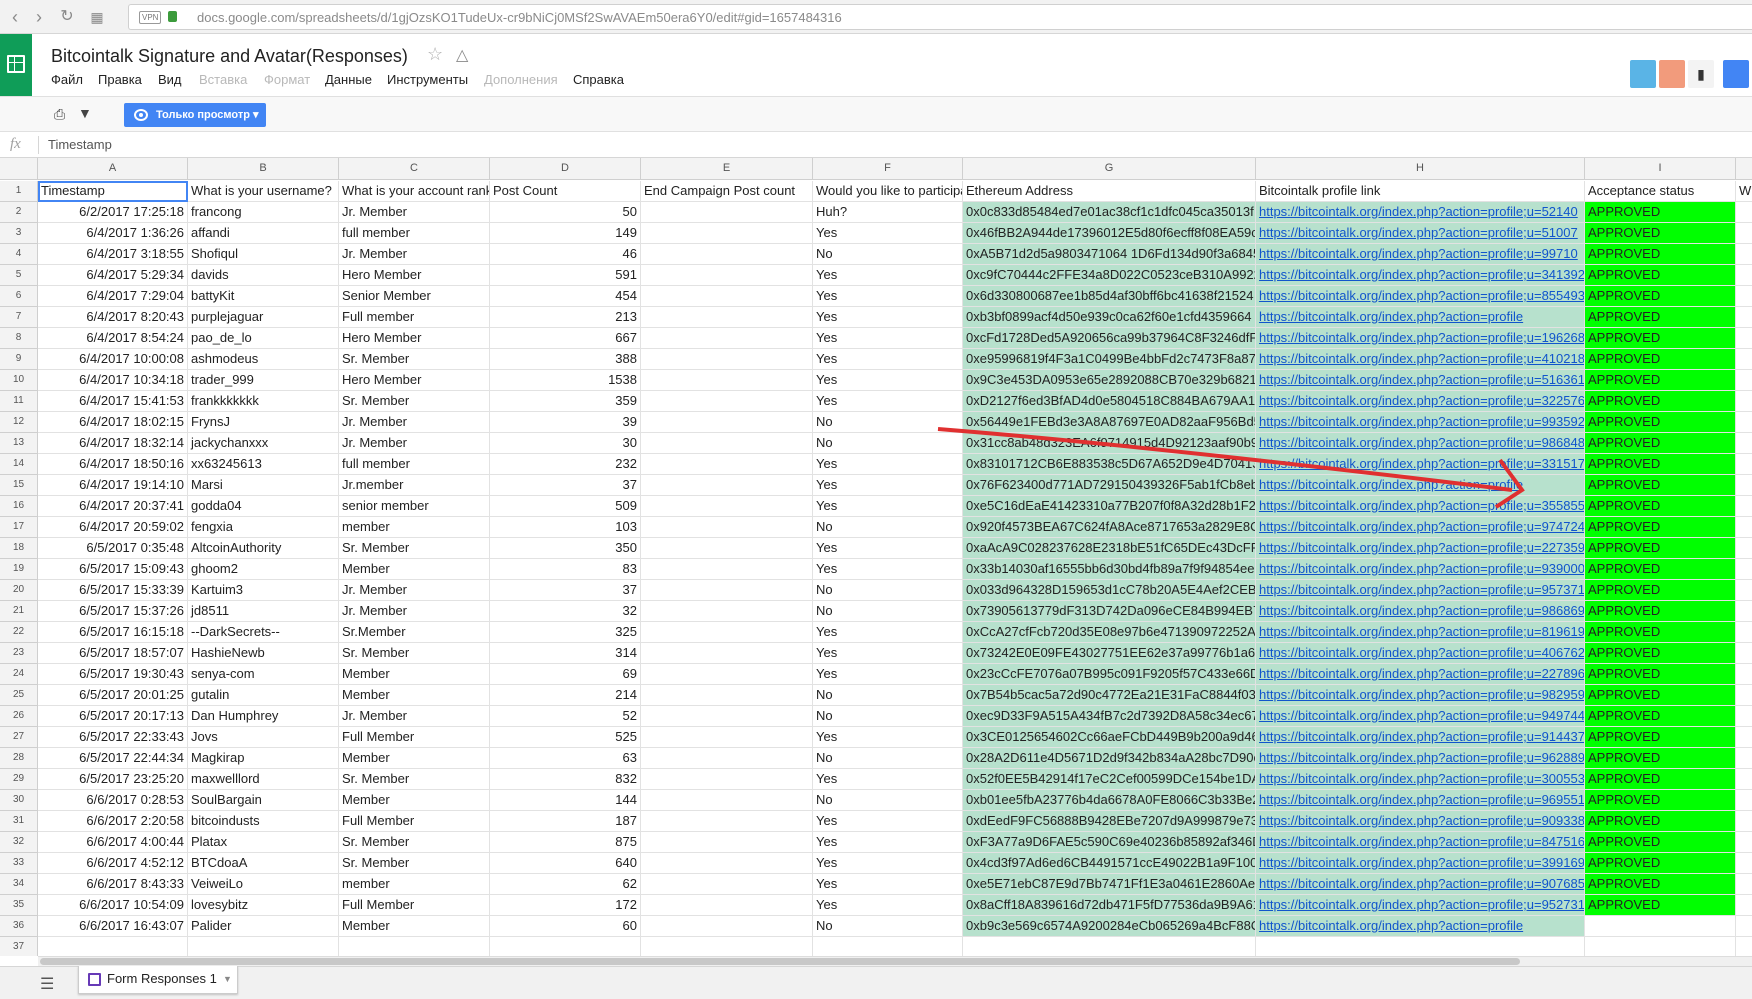  I want to click on menu-format: Формат, so click(287, 79).